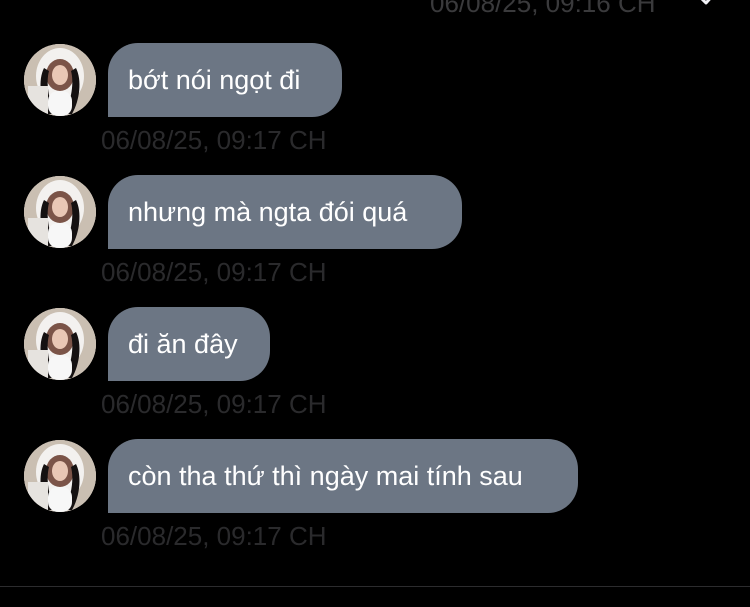 Image resolution: width=750 pixels, height=607 pixels. Describe the element at coordinates (343, 476) in the screenshot. I see `message-bubble: còn tha thứ thì ngày mai tính sau` at that location.